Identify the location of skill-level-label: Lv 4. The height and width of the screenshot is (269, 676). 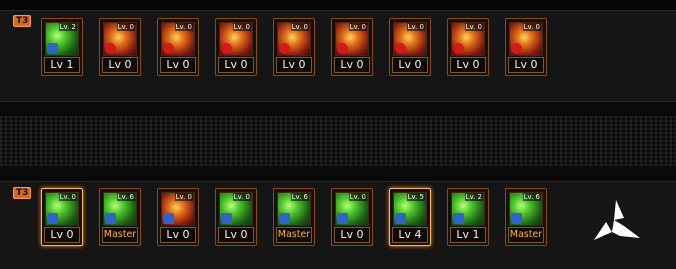
(410, 235).